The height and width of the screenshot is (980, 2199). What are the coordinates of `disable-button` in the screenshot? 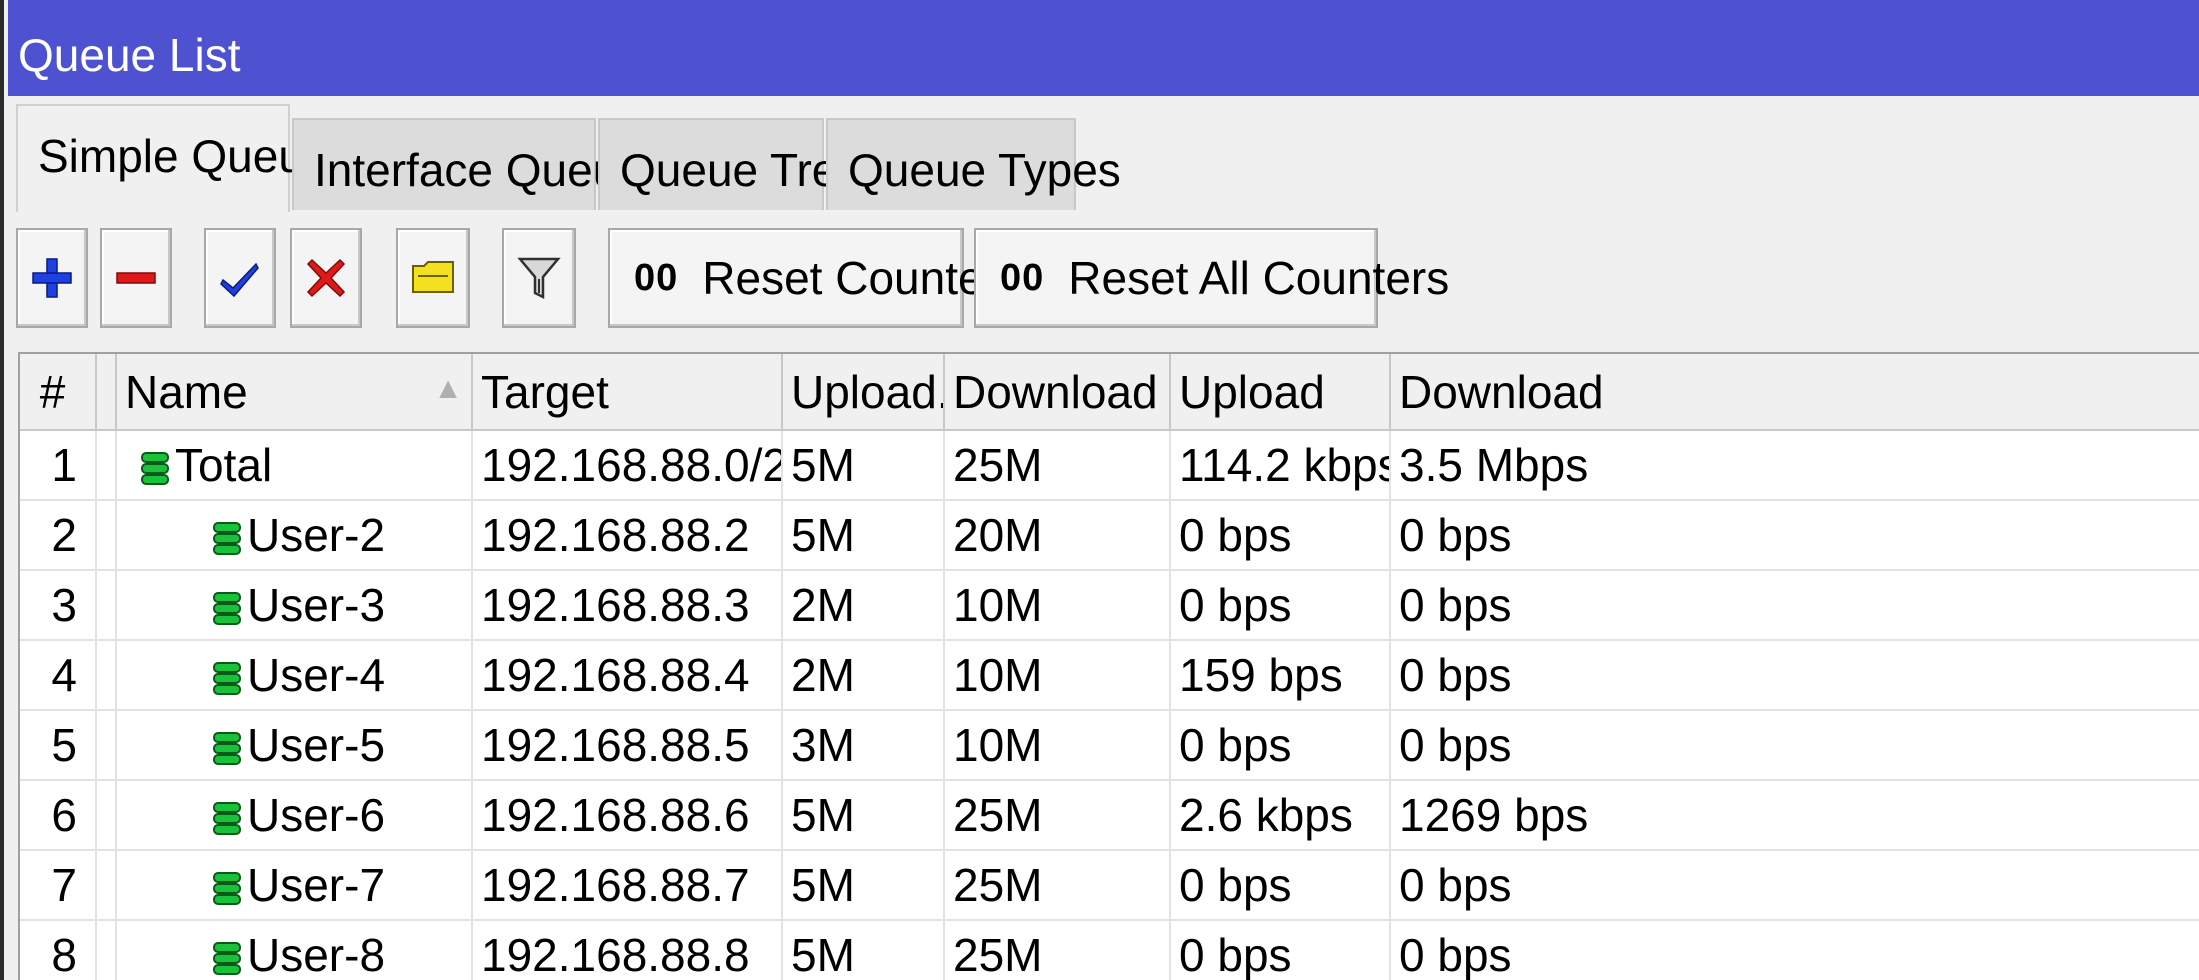 It's located at (326, 278).